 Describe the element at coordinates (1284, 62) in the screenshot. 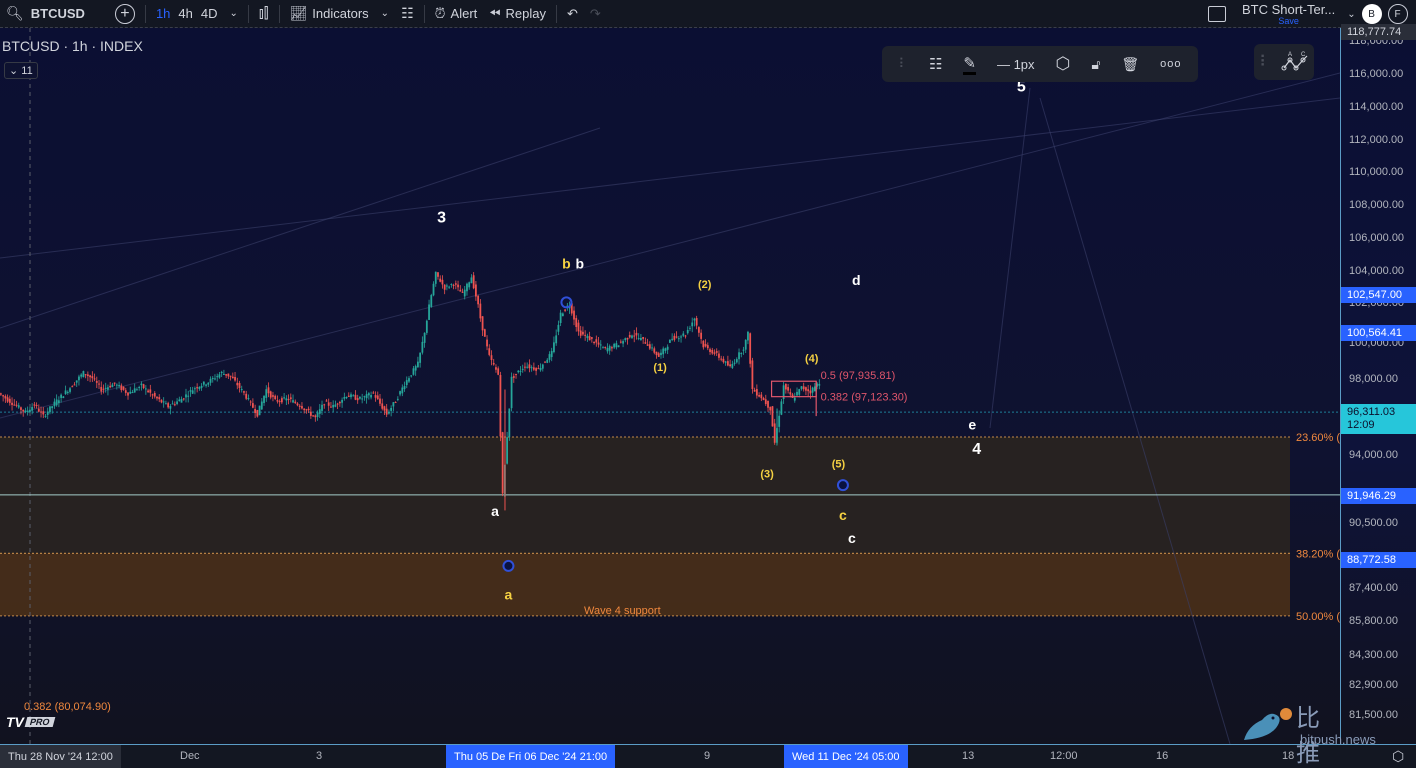

I see `elliott-wave-tool-button: ⠇ AC` at that location.